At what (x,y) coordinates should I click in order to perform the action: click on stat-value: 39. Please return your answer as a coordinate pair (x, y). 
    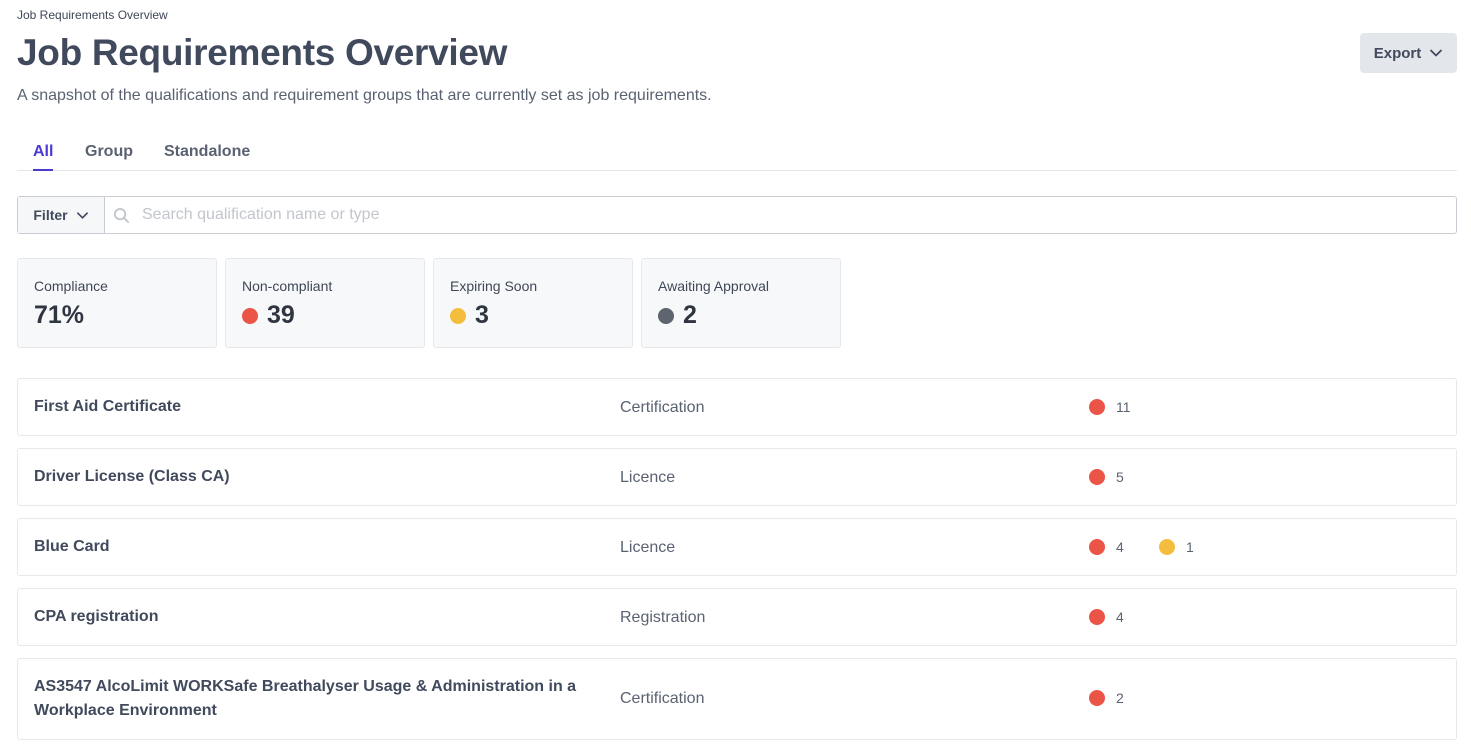
    Looking at the image, I should click on (268, 315).